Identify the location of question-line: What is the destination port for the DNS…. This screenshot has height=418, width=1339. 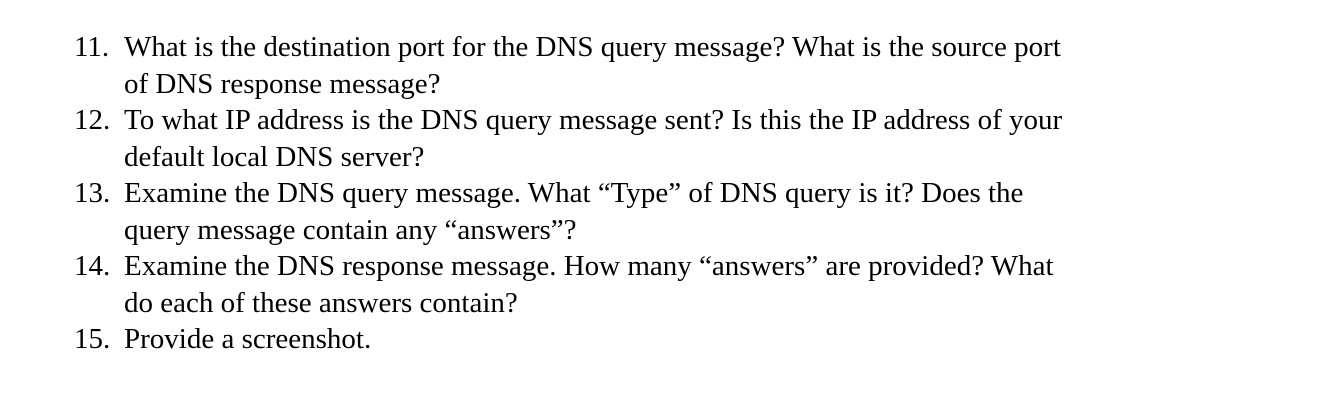
(592, 47).